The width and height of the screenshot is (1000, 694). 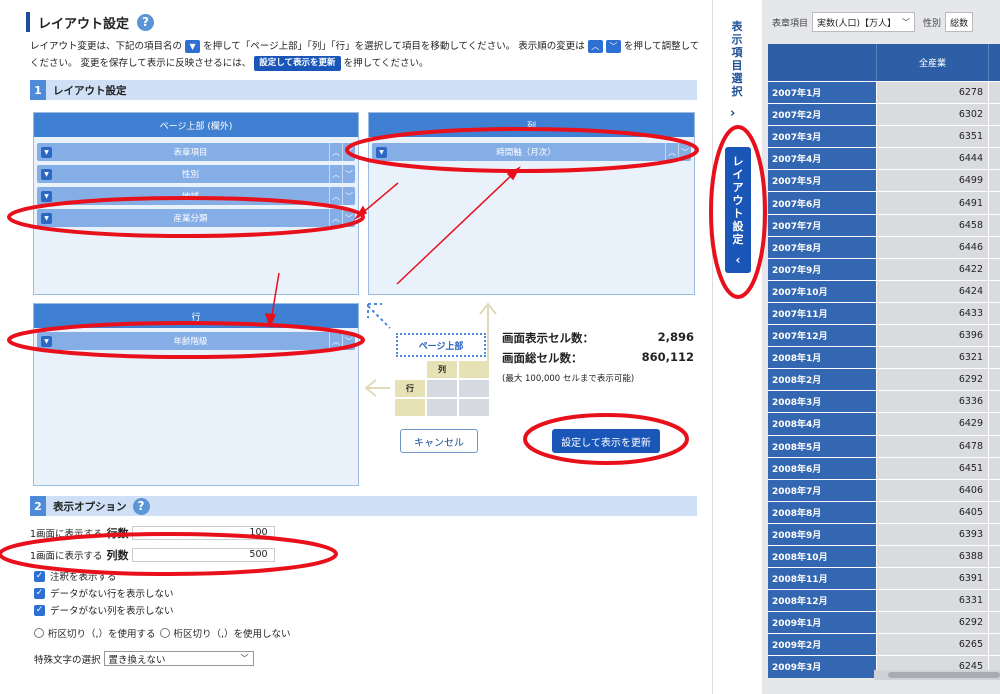 What do you see at coordinates (932, 291) in the screenshot?
I see `cell-value: 6424` at bounding box center [932, 291].